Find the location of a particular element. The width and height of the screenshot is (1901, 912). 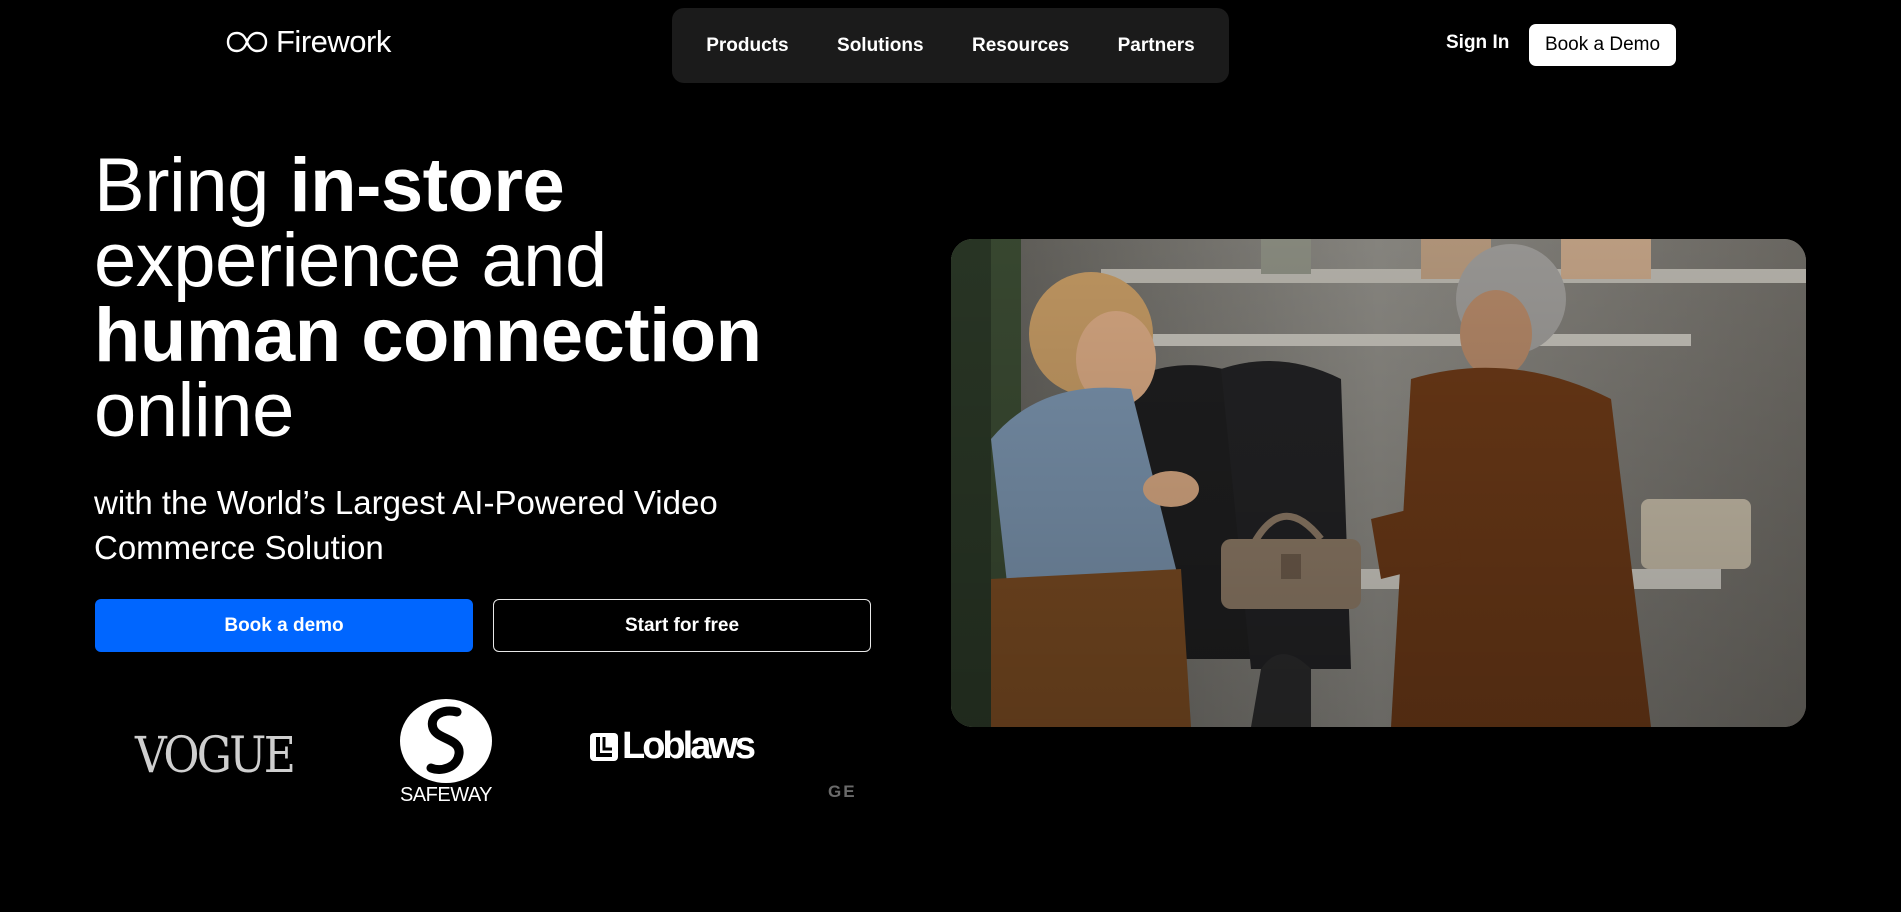

safeway-wordmark: SAFEWAY is located at coordinates (446, 795).